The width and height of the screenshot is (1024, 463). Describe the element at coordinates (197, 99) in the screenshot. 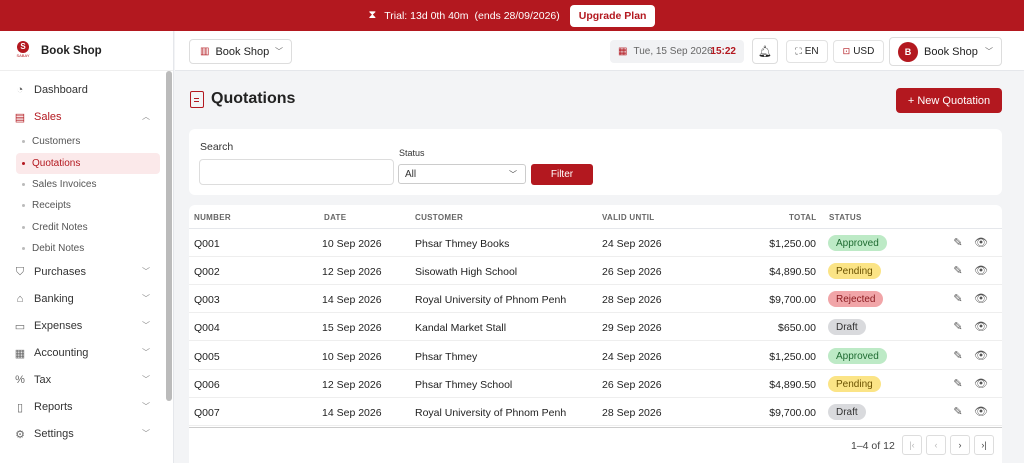

I see `document-icon` at that location.